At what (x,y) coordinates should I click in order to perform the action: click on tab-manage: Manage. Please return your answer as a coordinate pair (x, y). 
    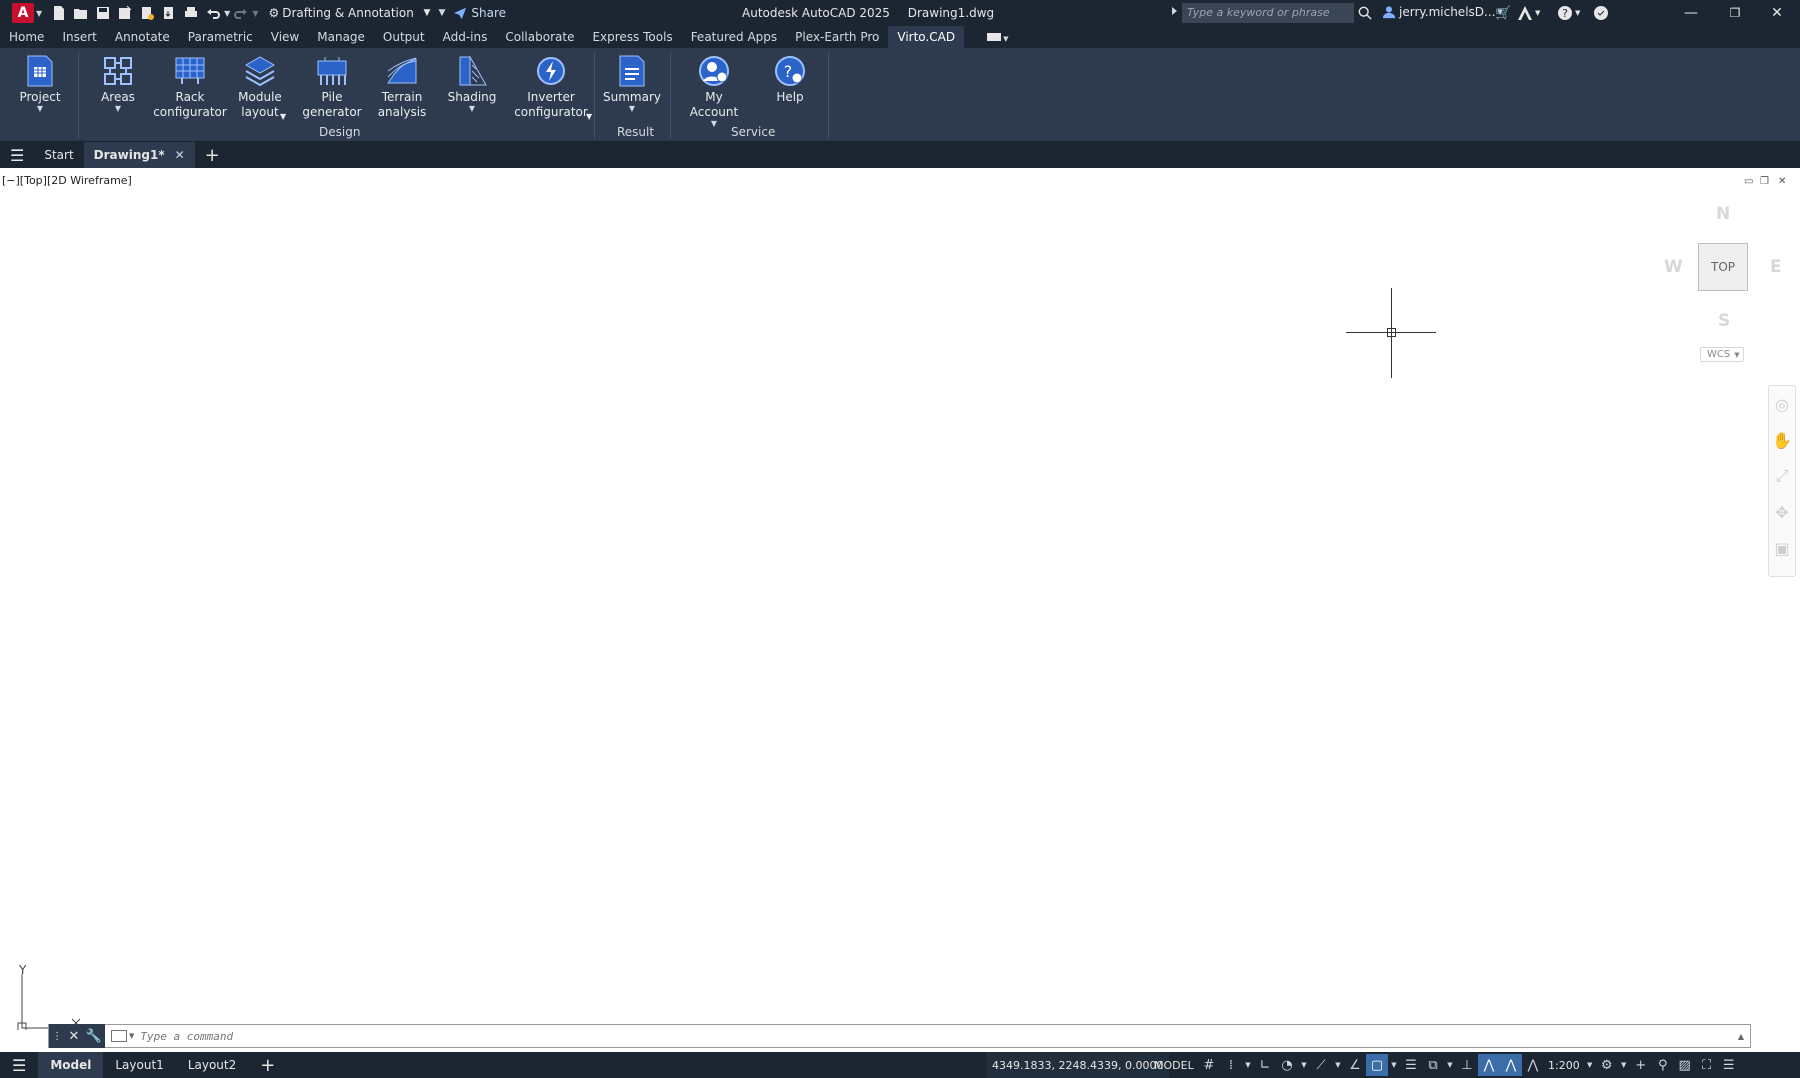
    Looking at the image, I should click on (341, 37).